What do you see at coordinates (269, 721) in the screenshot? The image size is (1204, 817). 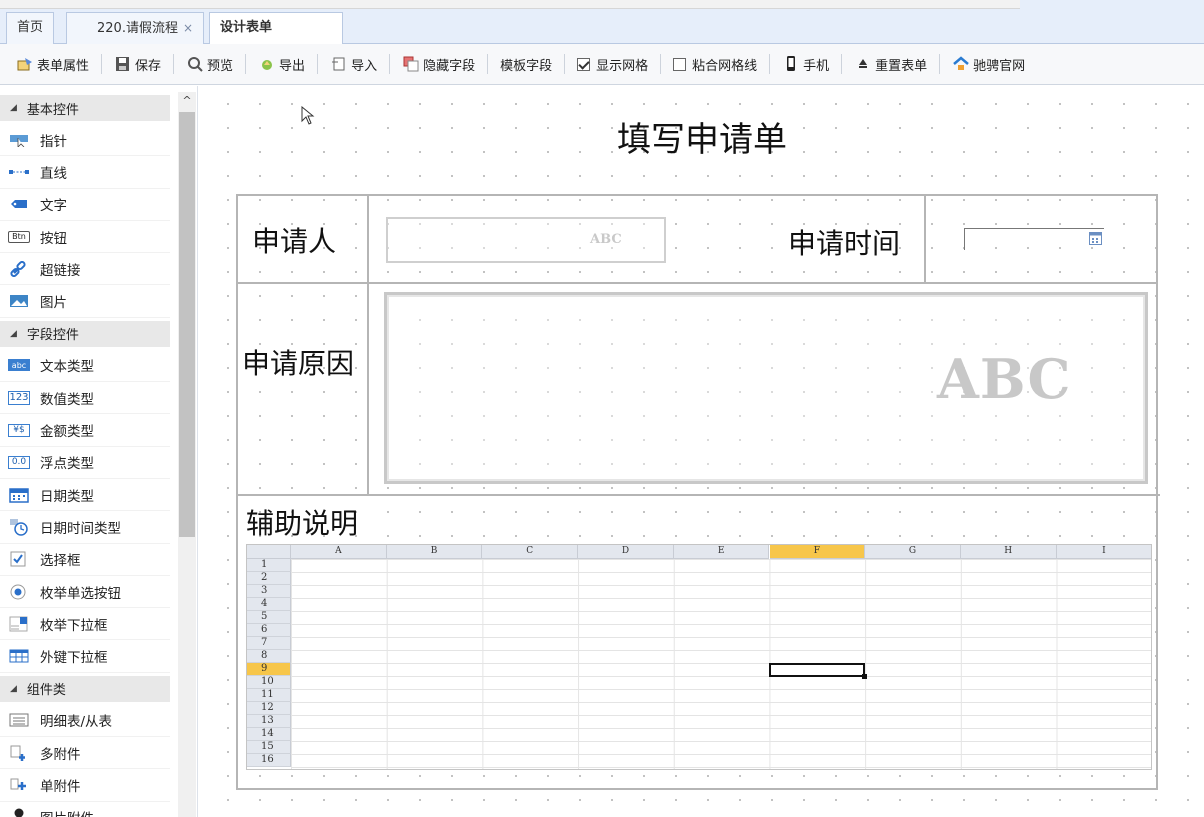 I see `row-header: 13` at bounding box center [269, 721].